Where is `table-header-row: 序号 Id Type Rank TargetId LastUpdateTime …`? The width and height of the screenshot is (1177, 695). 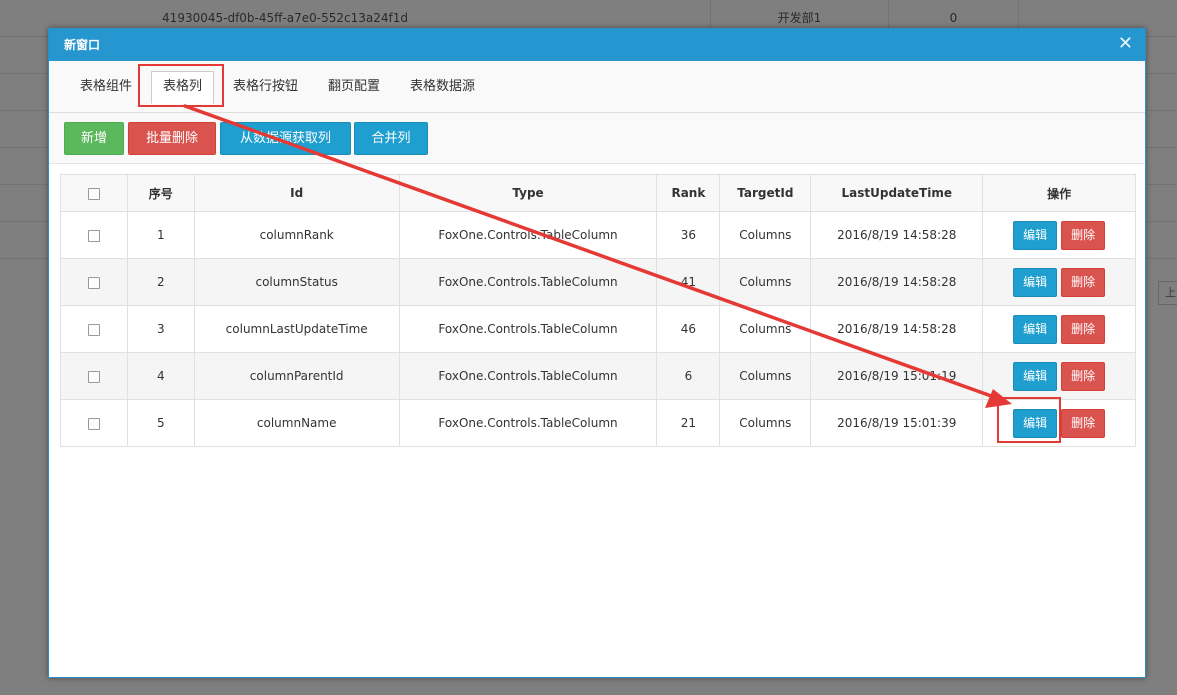 table-header-row: 序号 Id Type Rank TargetId LastUpdateTime … is located at coordinates (598, 193).